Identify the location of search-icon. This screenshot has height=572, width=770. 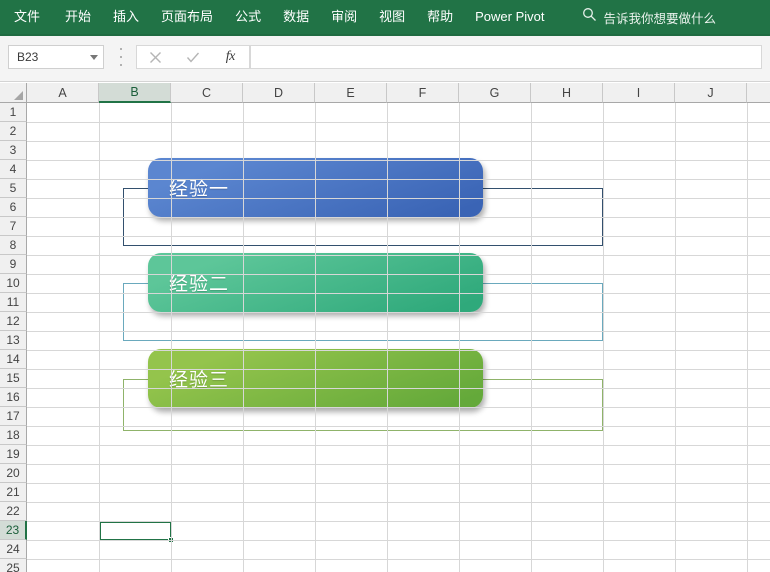
(589, 17).